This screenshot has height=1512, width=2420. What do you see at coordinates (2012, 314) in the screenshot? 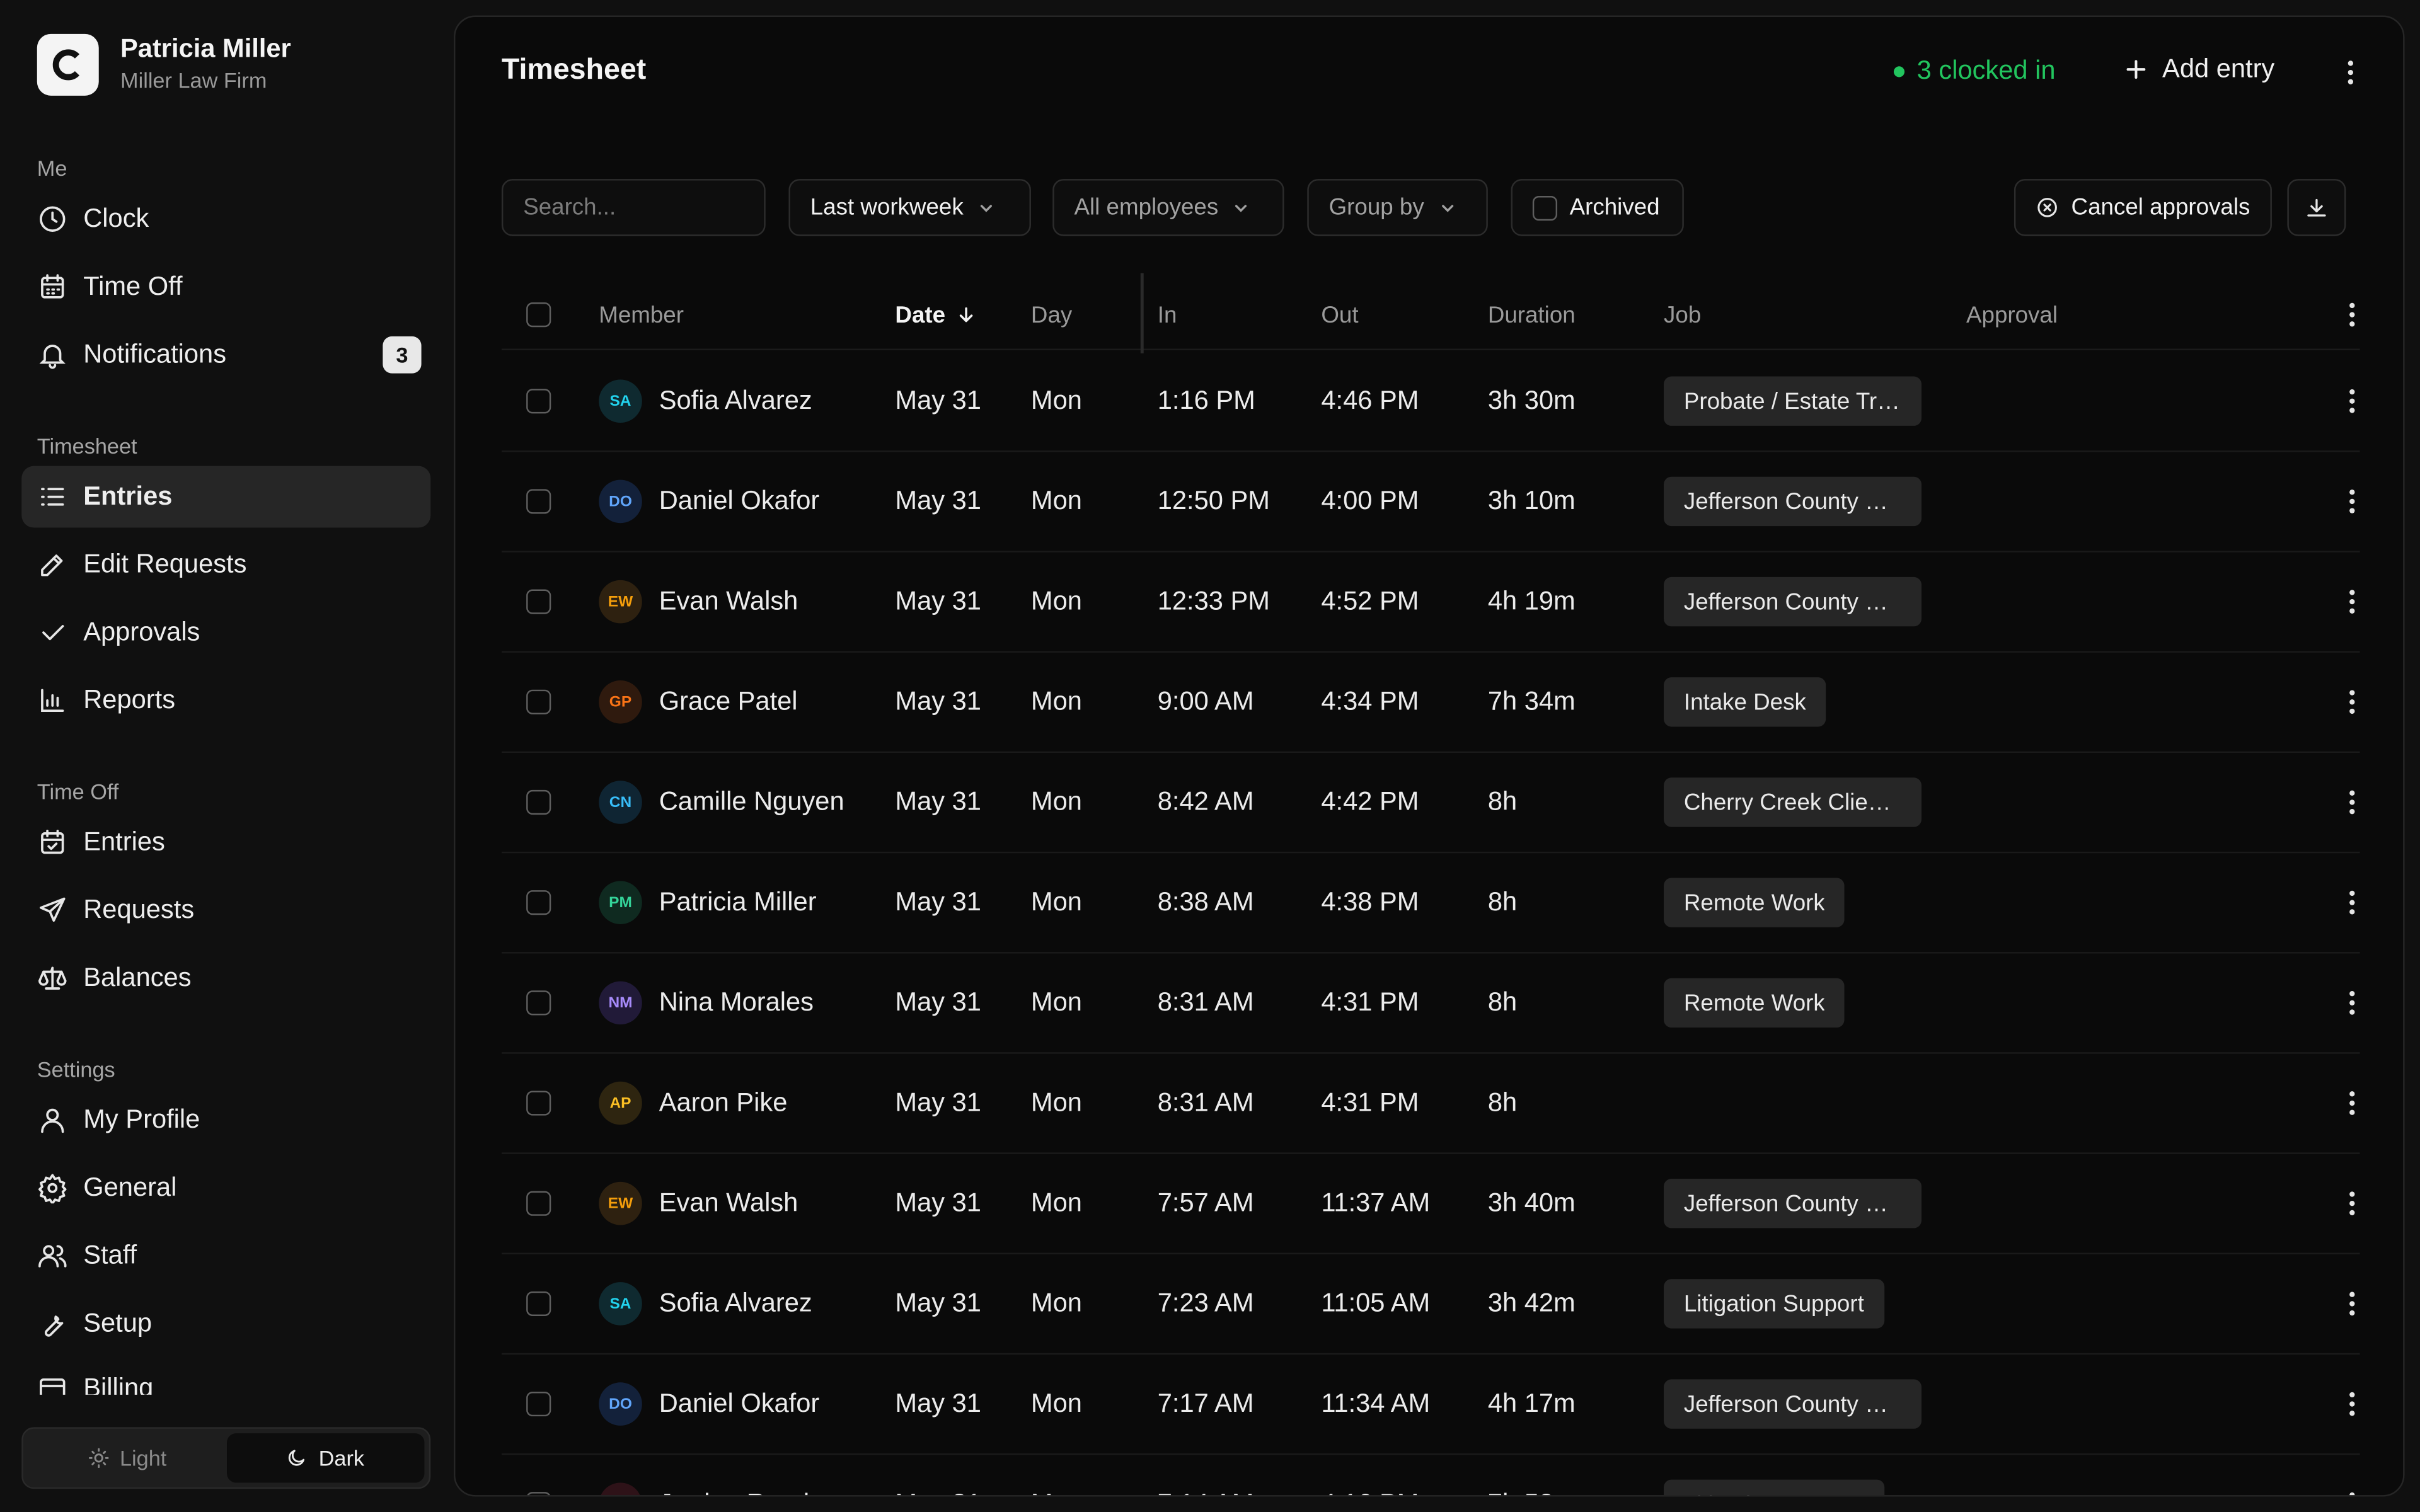
I see `col-approval: Approval` at bounding box center [2012, 314].